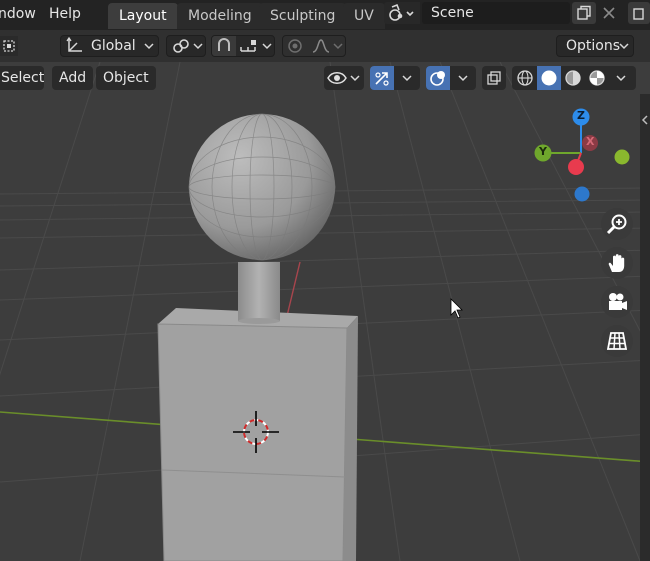  I want to click on zoom-button, so click(617, 224).